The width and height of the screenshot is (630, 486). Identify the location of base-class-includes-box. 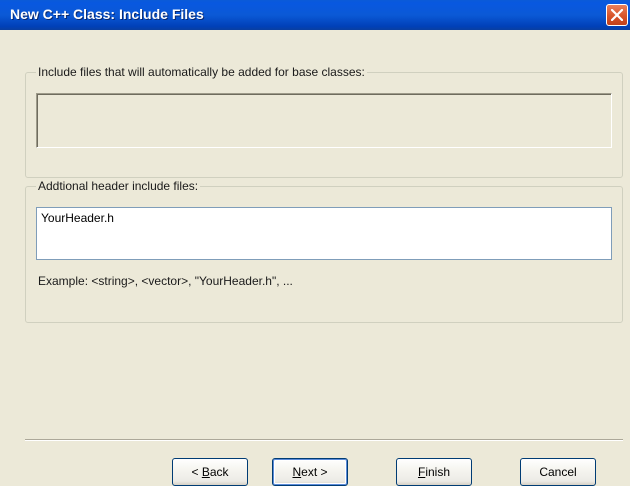
(324, 120).